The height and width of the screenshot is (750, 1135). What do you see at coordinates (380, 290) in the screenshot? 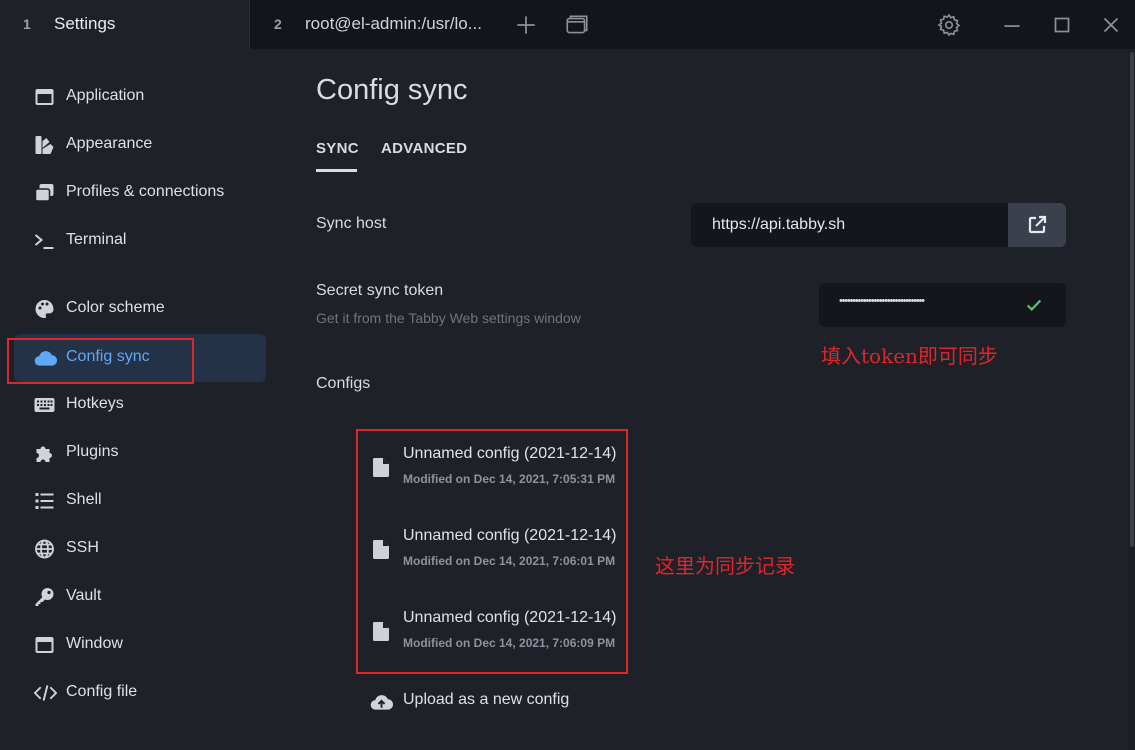
I see `secret-token-label: Secret sync token` at bounding box center [380, 290].